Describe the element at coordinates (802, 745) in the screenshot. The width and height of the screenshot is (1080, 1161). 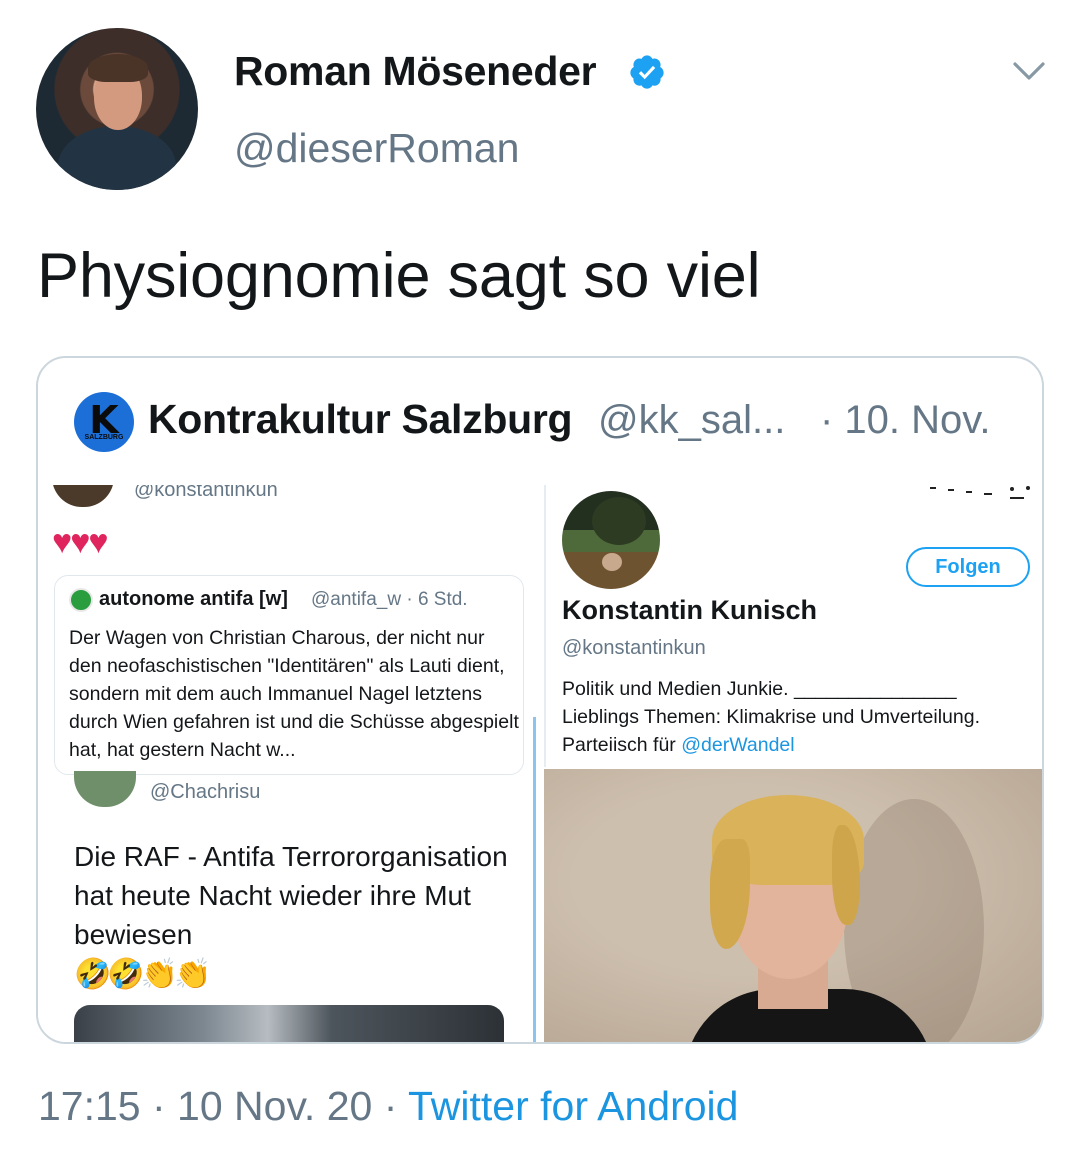
I see `bio-line: Parteiisch für @derWandel` at that location.